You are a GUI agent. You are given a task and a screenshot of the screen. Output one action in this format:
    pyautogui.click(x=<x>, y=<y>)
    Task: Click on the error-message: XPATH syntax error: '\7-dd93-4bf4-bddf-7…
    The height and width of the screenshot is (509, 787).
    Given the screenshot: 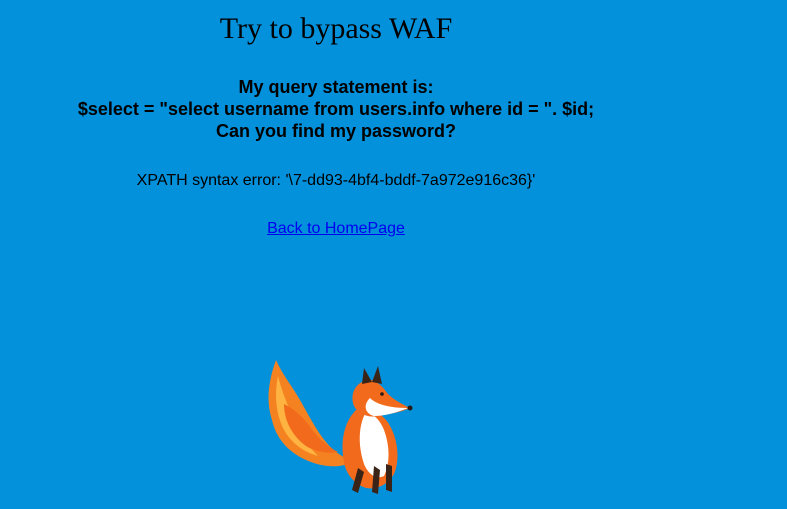 What is the action you would take?
    pyautogui.click(x=336, y=180)
    